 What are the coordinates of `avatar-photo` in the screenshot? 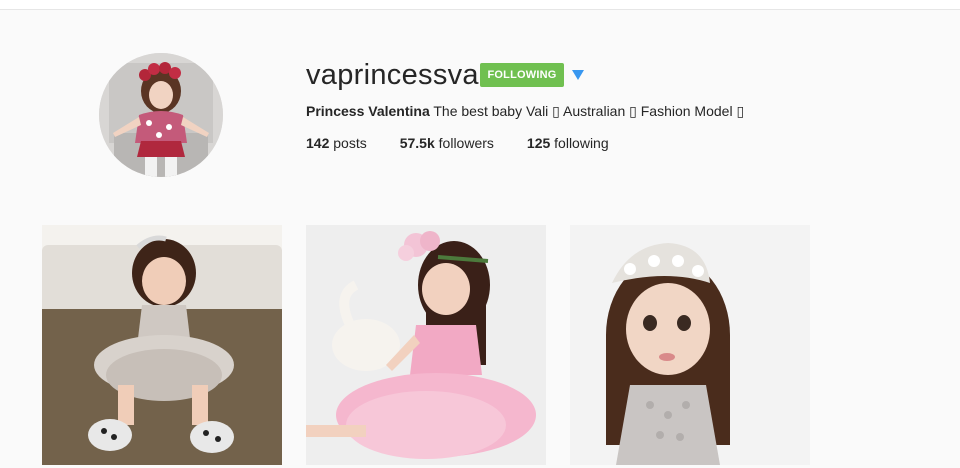 It's located at (161, 115).